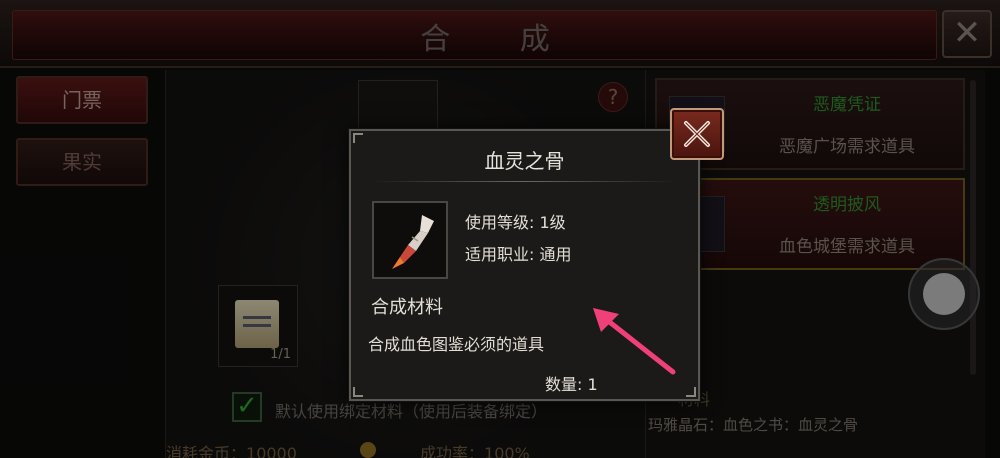  I want to click on material-slot: 1/1, so click(258, 326).